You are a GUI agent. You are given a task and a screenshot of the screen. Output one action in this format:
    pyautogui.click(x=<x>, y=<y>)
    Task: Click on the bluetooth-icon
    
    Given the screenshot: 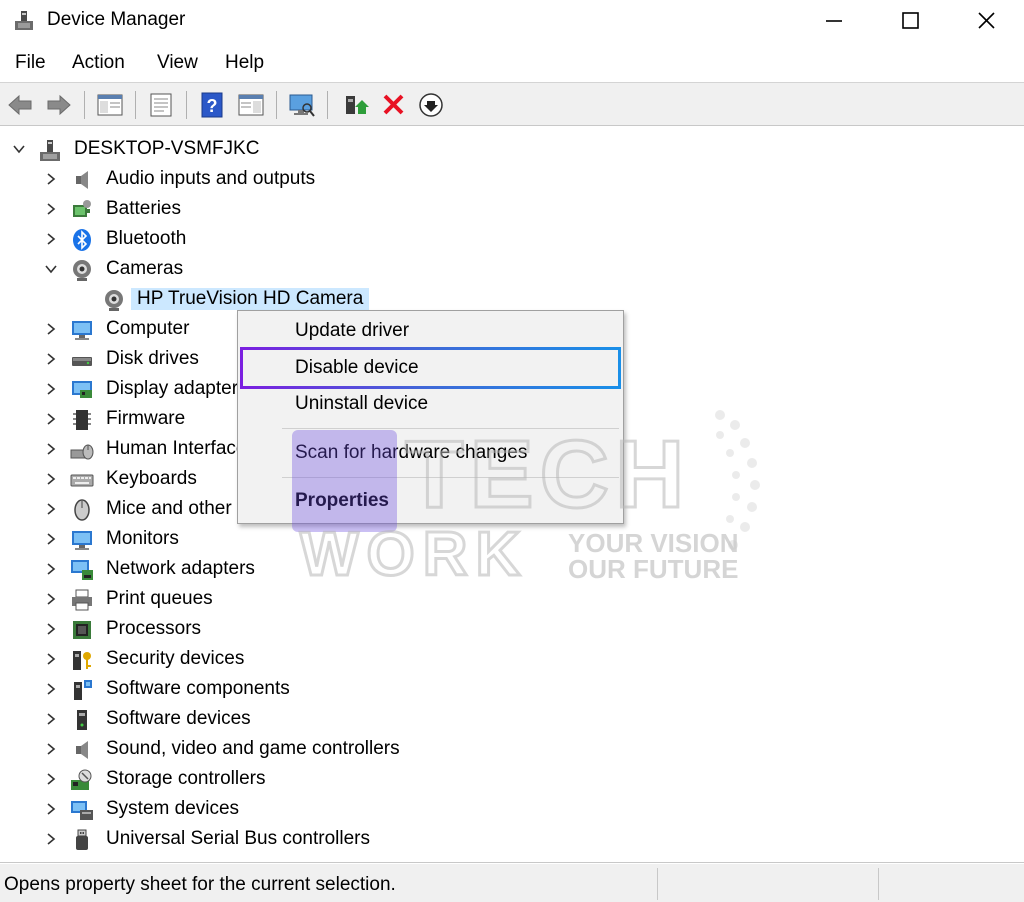 What is the action you would take?
    pyautogui.click(x=82, y=240)
    